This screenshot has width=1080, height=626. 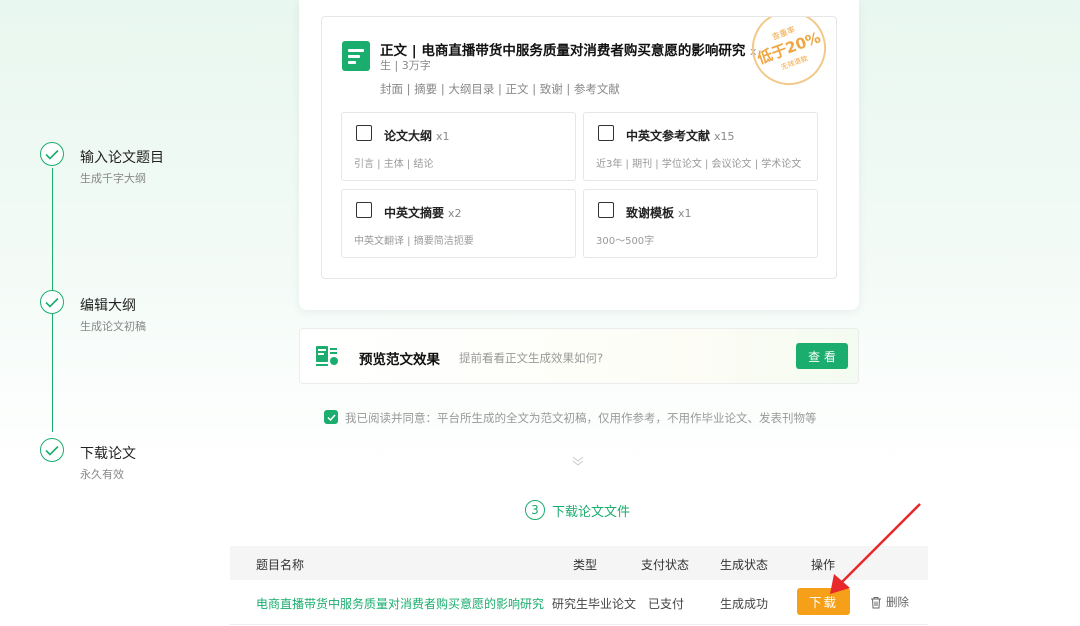 I want to click on step-title: 下载论文, so click(x=108, y=454).